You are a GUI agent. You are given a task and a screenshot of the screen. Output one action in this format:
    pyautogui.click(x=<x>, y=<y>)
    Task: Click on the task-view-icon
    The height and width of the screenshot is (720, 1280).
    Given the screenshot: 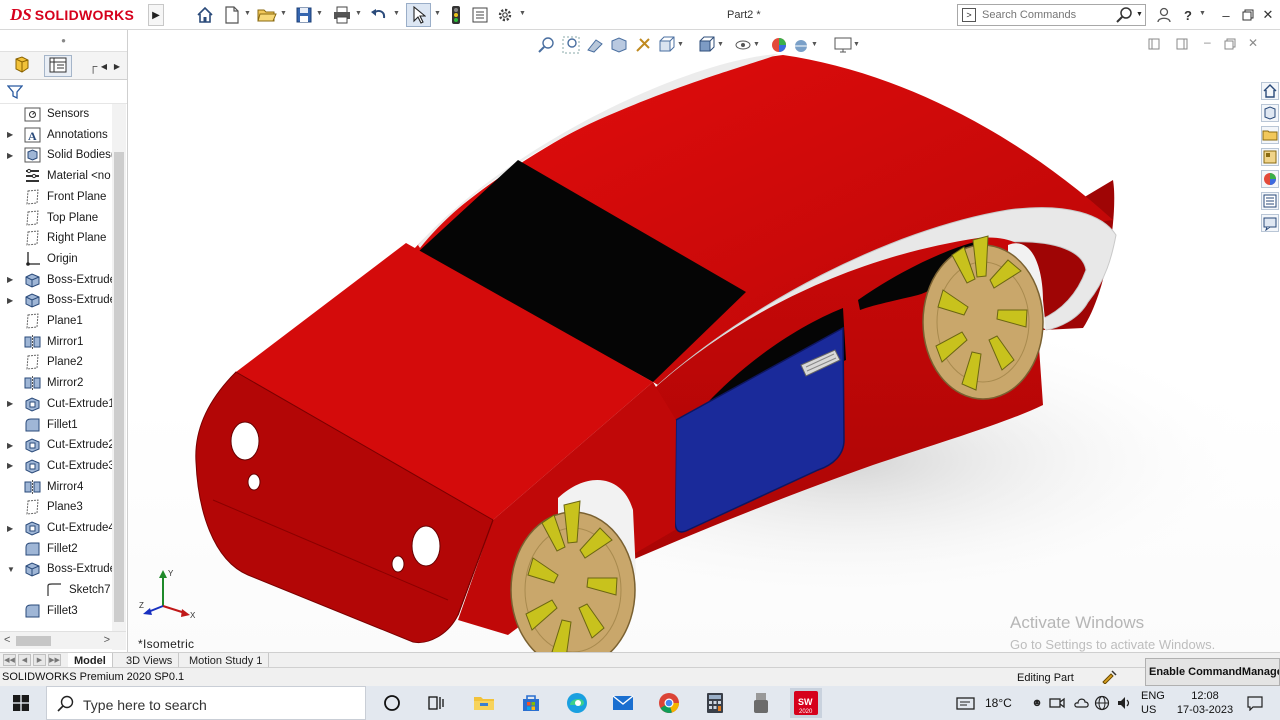 What is the action you would take?
    pyautogui.click(x=437, y=703)
    